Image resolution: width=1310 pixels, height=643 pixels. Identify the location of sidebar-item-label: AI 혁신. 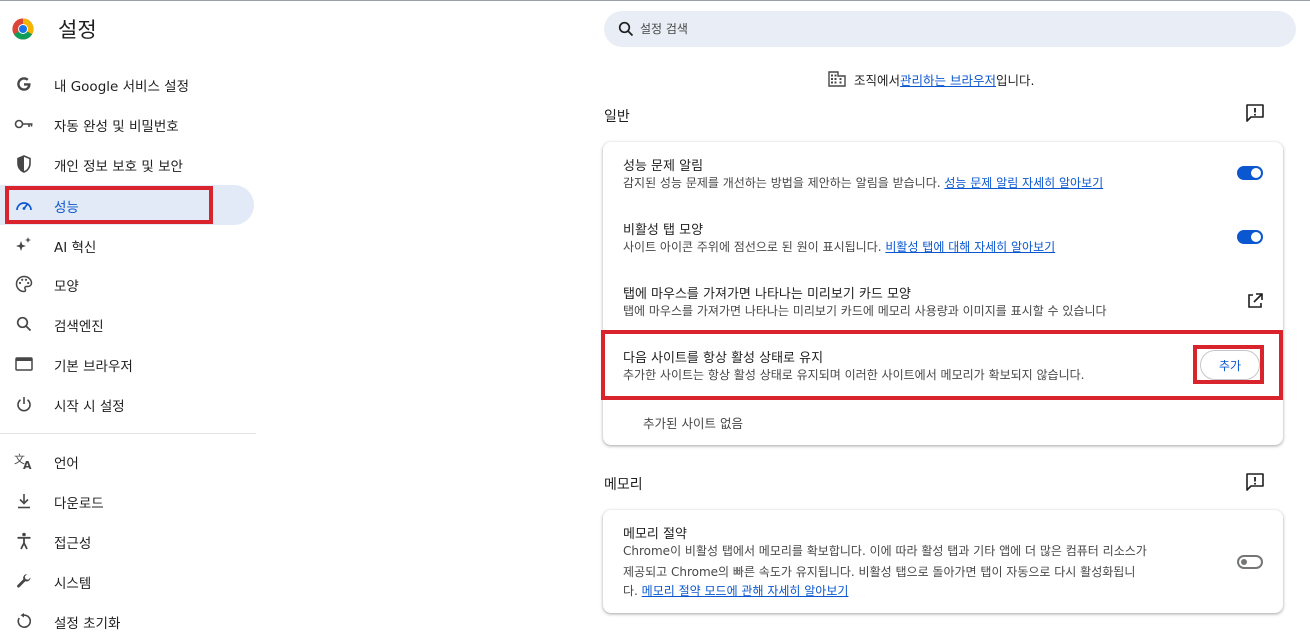
(75, 248).